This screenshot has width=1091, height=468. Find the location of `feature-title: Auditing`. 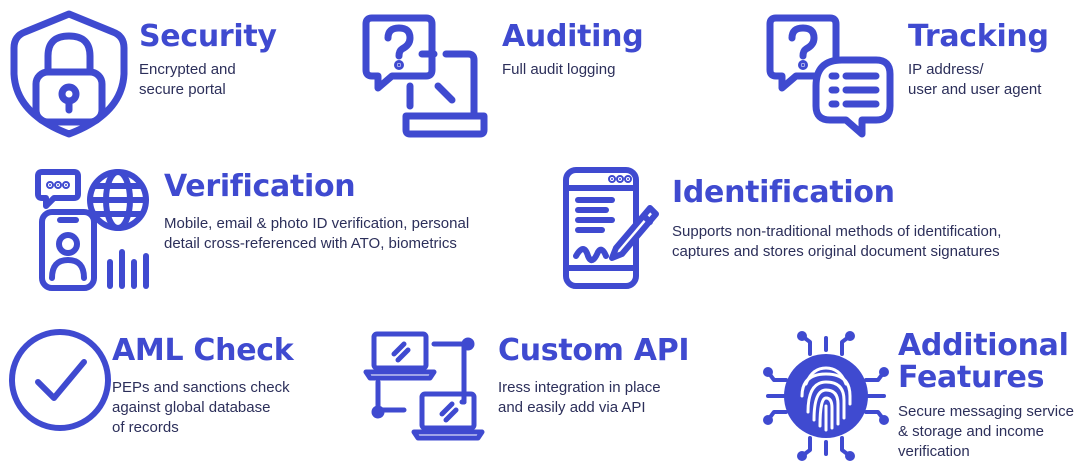

feature-title: Auditing is located at coordinates (573, 36).